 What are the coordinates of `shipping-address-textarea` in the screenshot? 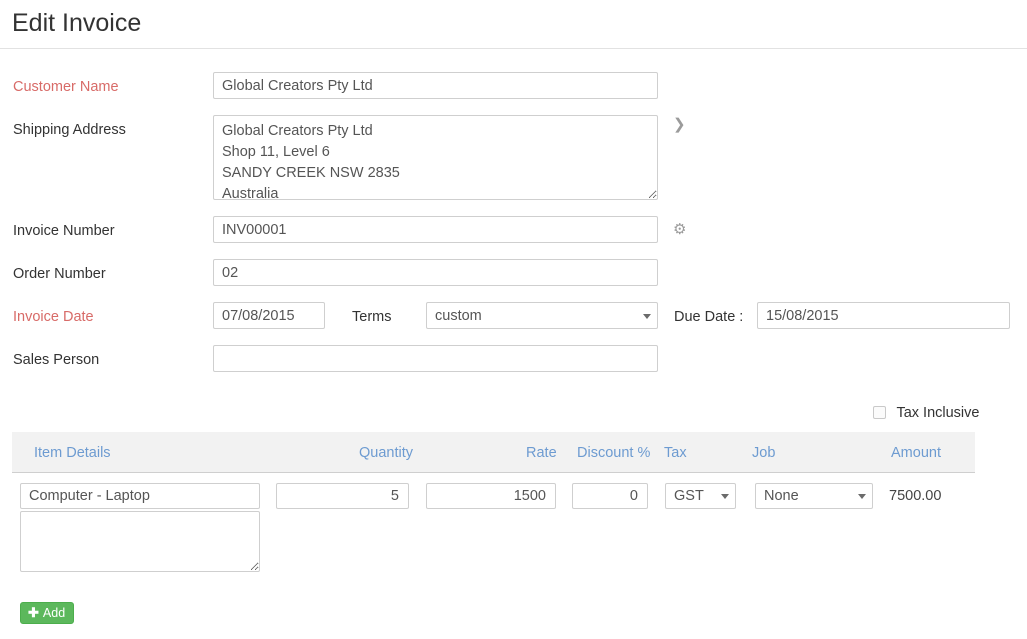 It's located at (435, 157).